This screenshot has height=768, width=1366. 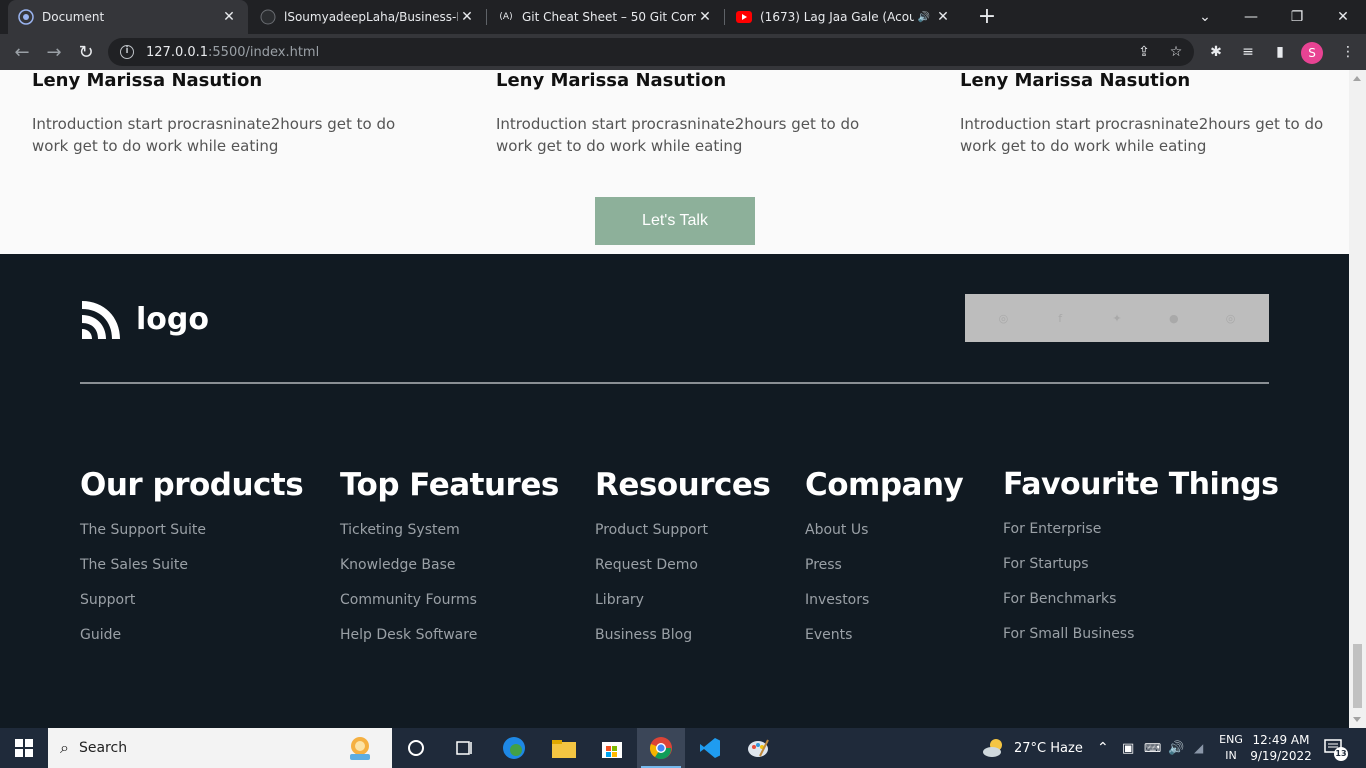 I want to click on footer-link: Events, so click(x=884, y=635).